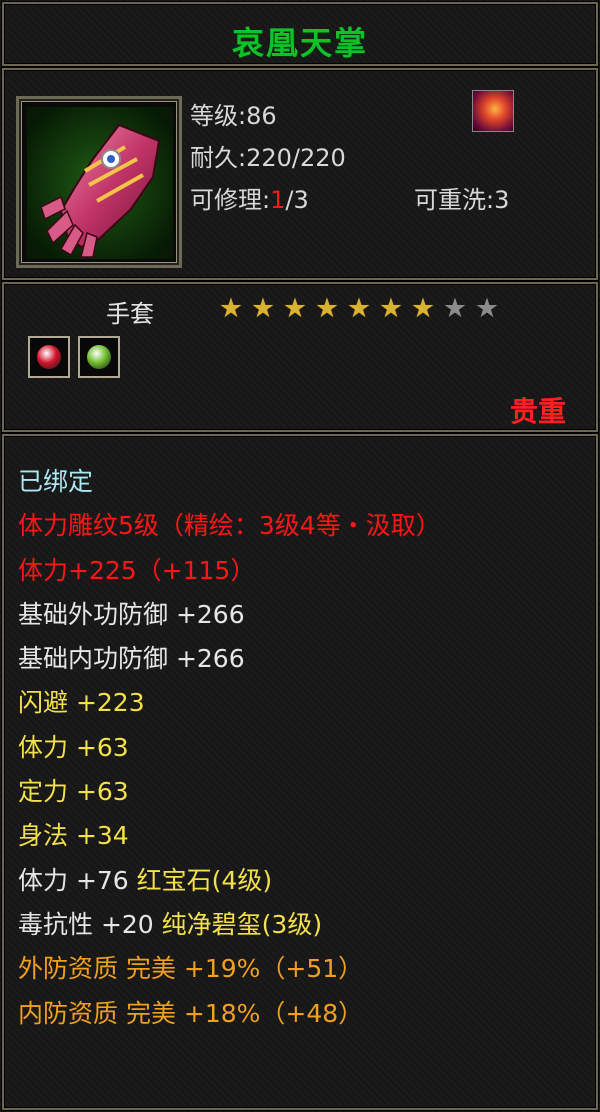  Describe the element at coordinates (204, 880) in the screenshot. I see `attribute-segment: 红宝石(4级)` at that location.